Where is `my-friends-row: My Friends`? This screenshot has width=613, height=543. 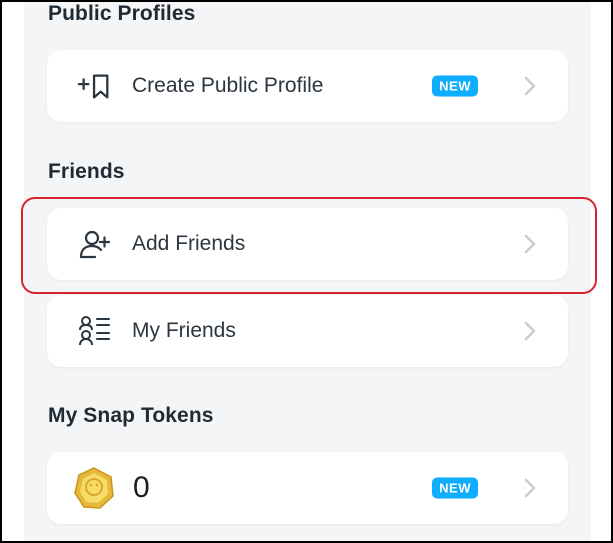
my-friends-row: My Friends is located at coordinates (307, 331).